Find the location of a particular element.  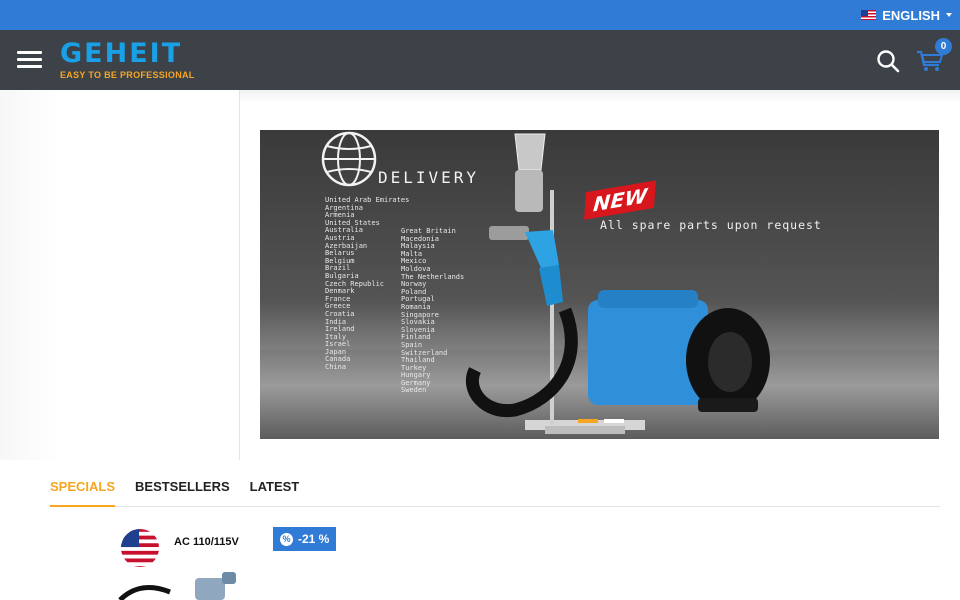

site-header: GEHEIT EASY TO BE PROFESSIONAL is located at coordinates (480, 60).